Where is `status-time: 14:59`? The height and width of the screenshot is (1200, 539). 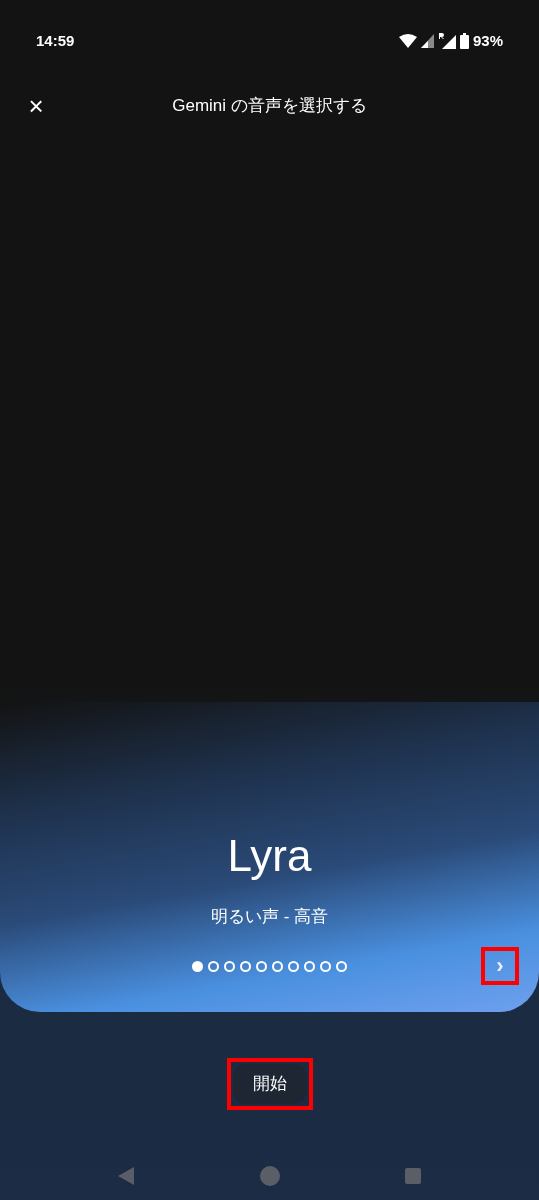
status-time: 14:59 is located at coordinates (55, 40).